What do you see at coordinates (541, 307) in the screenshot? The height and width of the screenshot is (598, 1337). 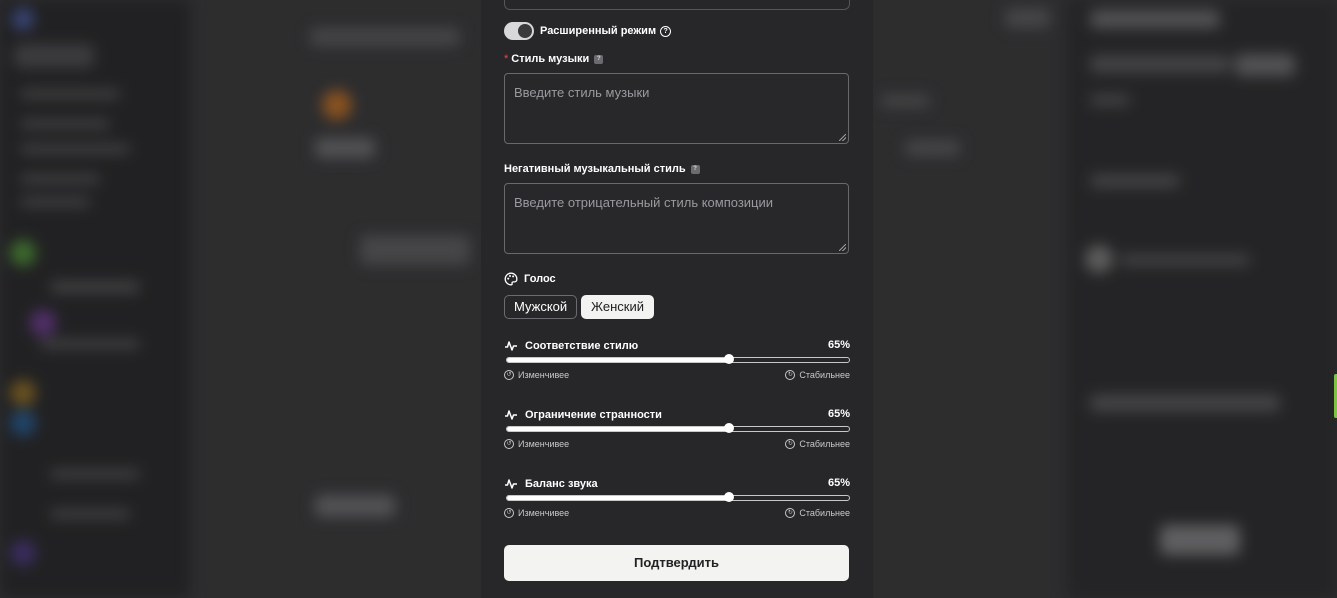 I see `voice-option-male: Мужской` at bounding box center [541, 307].